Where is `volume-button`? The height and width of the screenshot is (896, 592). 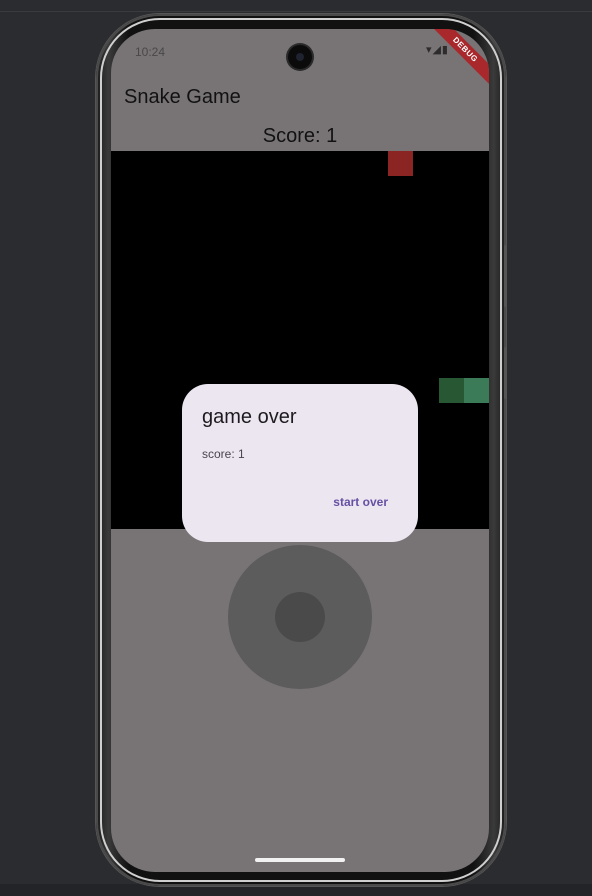 volume-button is located at coordinates (505, 276).